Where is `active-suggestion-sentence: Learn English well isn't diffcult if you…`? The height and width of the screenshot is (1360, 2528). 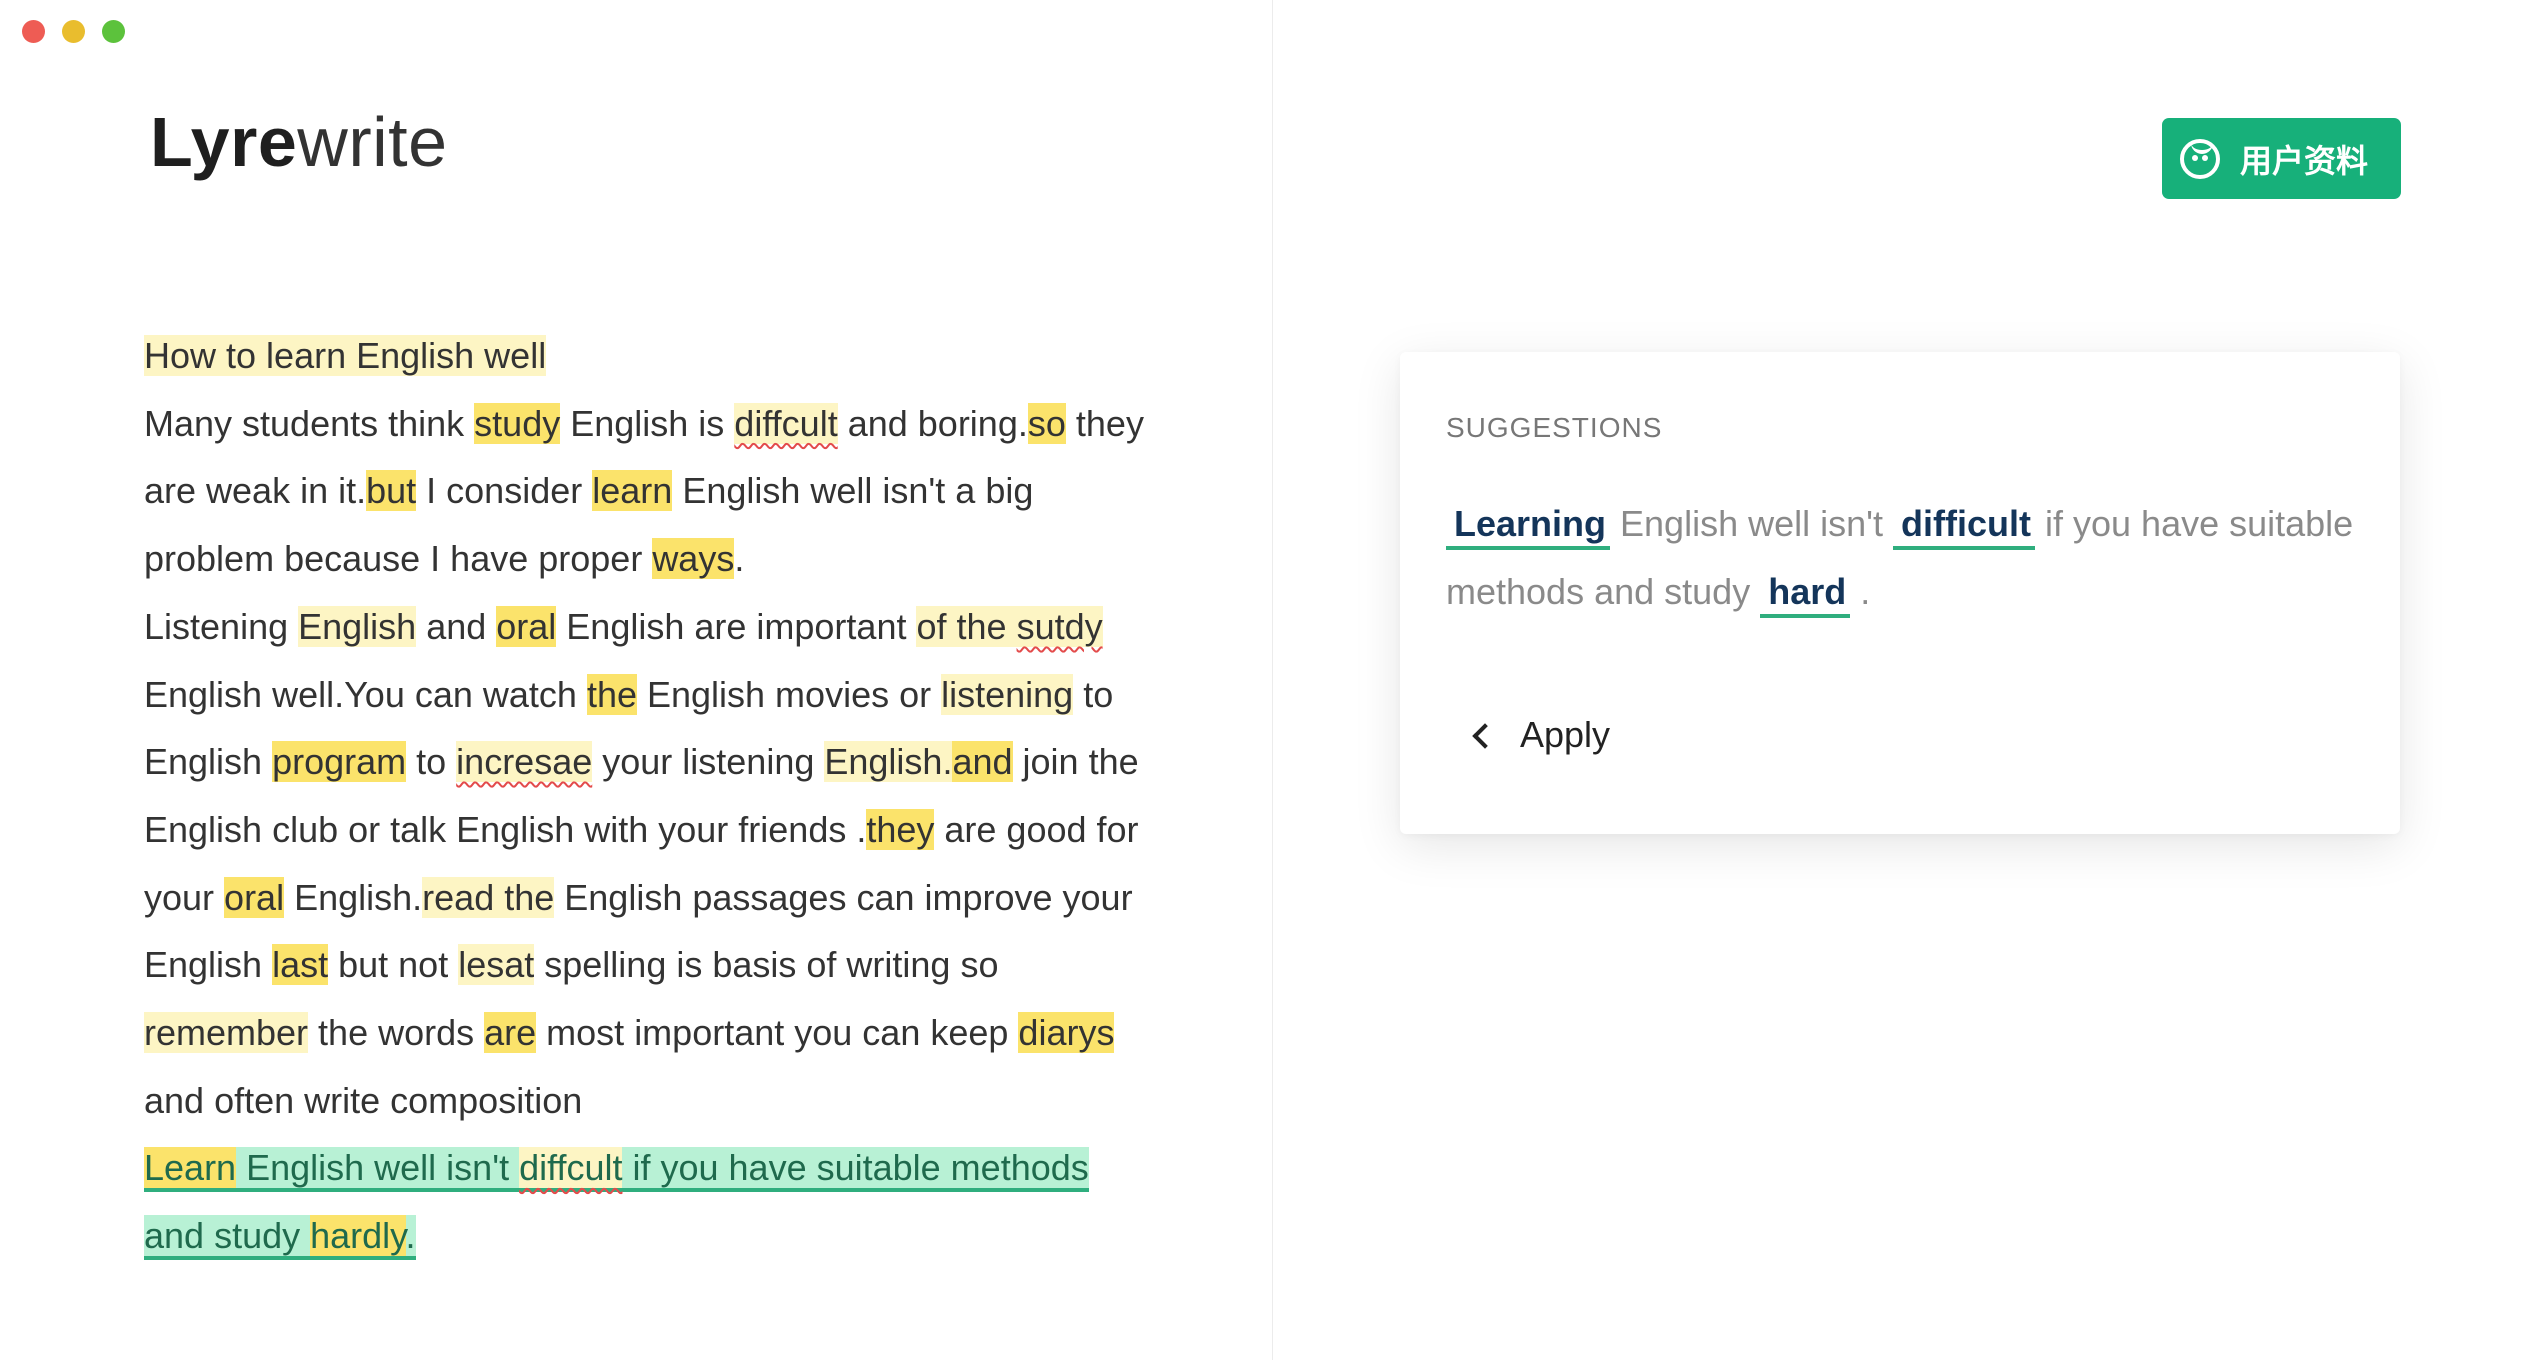 active-suggestion-sentence: Learn English well isn't diffcult if you… is located at coordinates (616, 1204).